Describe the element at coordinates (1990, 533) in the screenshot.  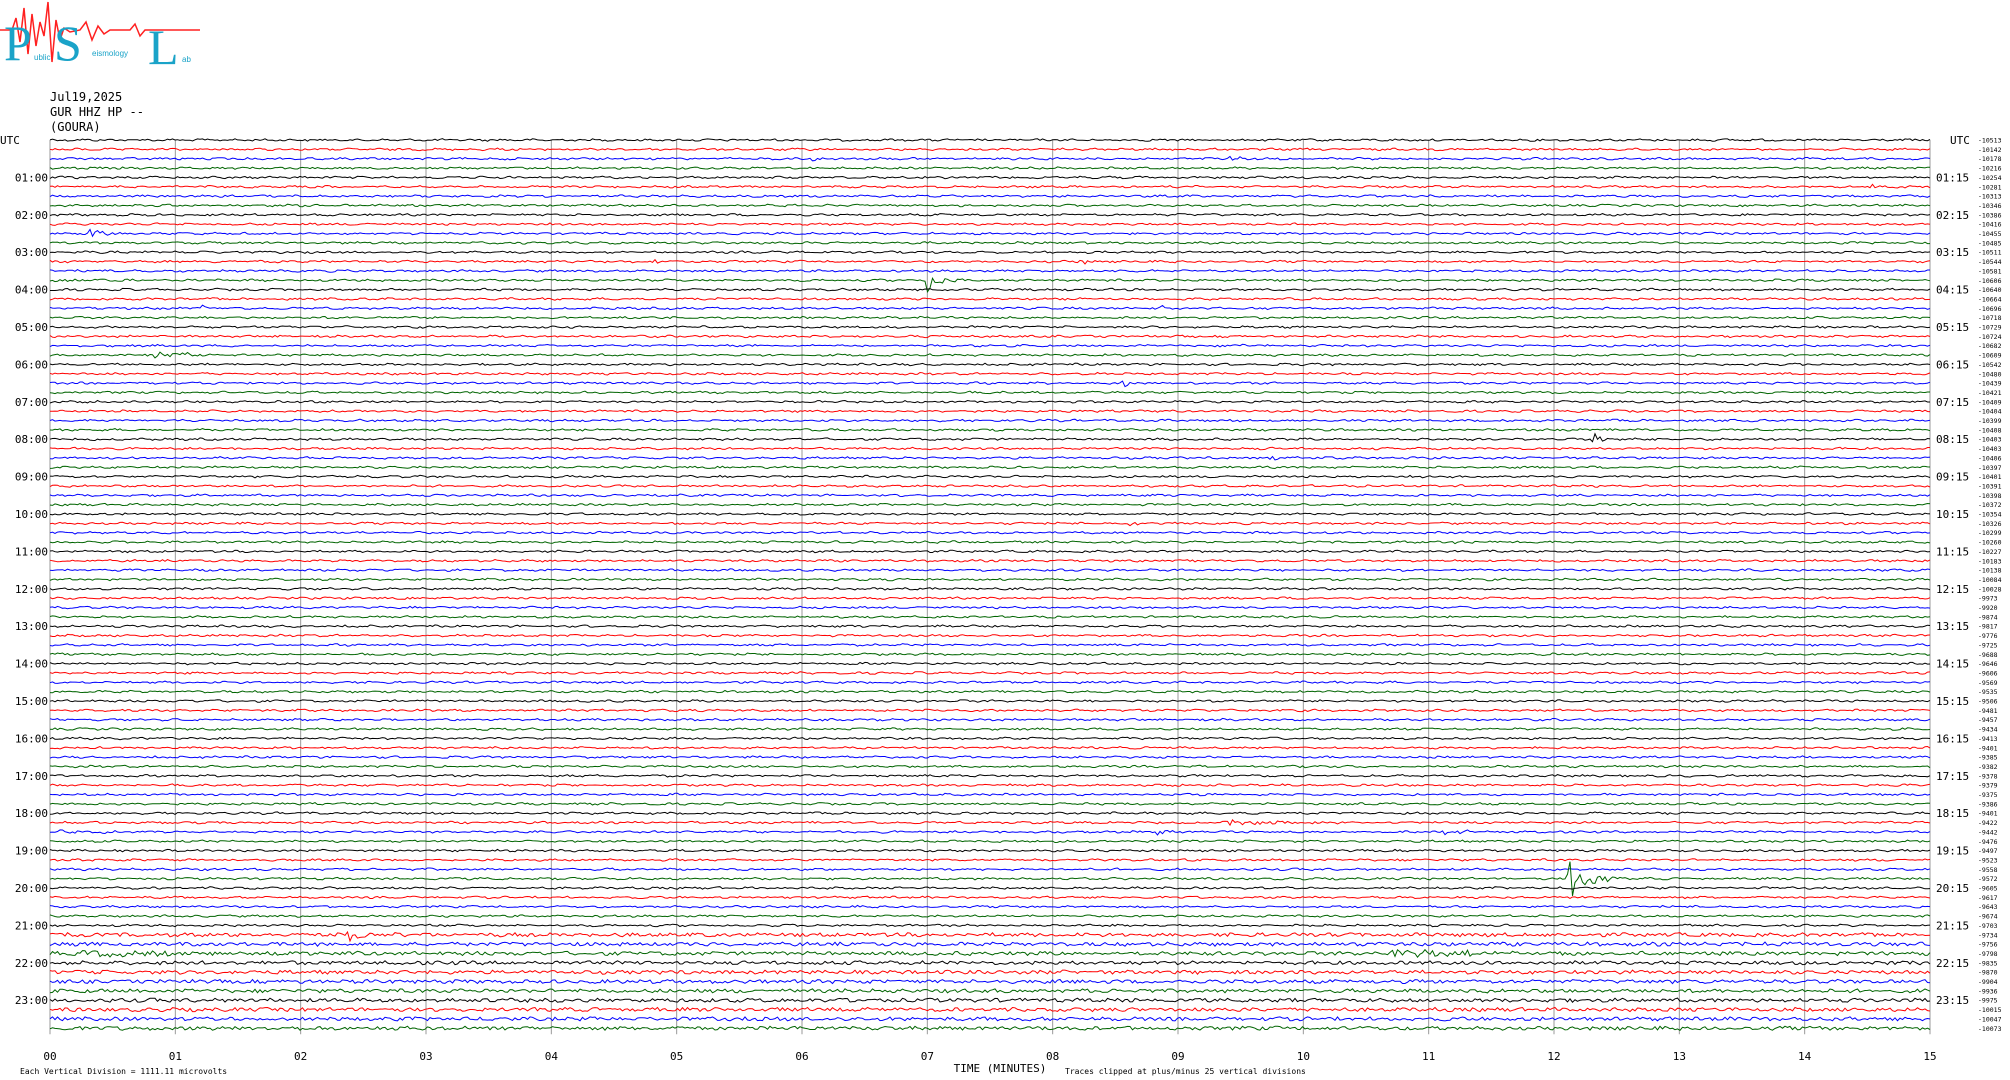
I see `trace-value-label: -10299` at that location.